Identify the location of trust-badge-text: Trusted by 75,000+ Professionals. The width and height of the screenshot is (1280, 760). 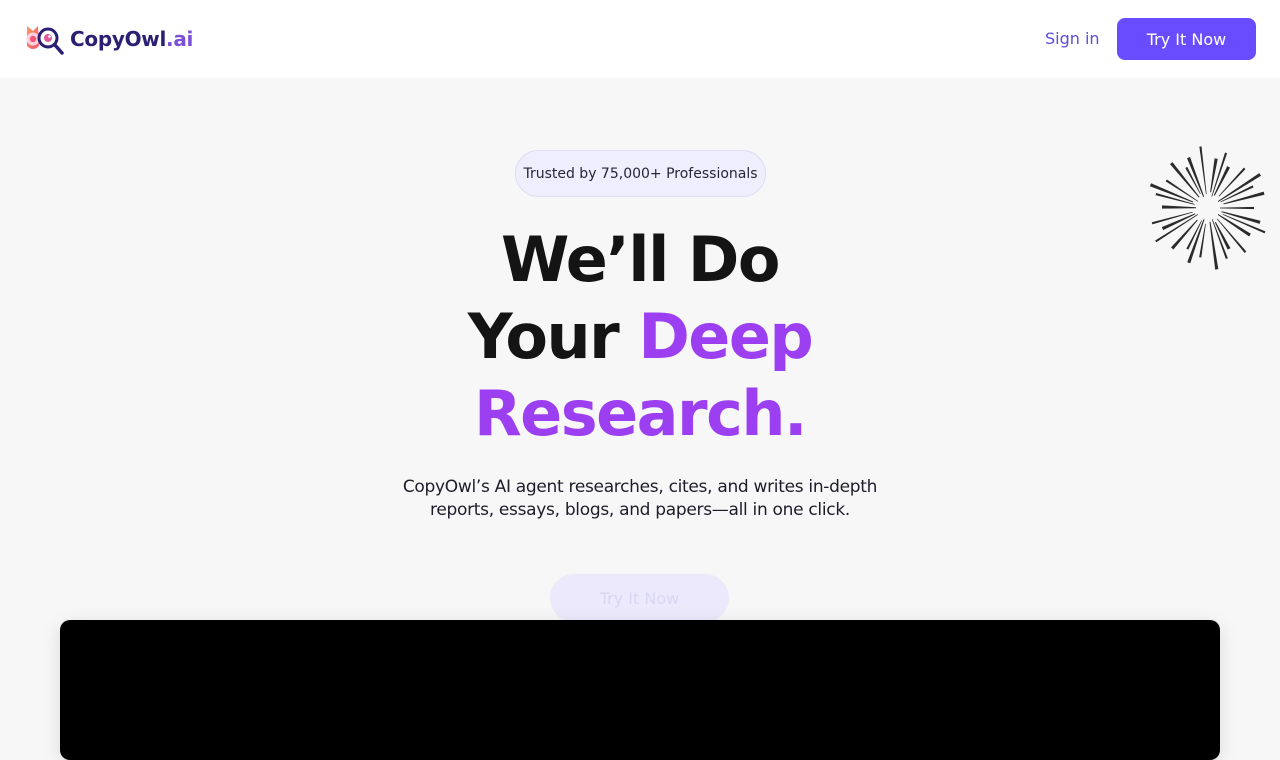
(640, 173).